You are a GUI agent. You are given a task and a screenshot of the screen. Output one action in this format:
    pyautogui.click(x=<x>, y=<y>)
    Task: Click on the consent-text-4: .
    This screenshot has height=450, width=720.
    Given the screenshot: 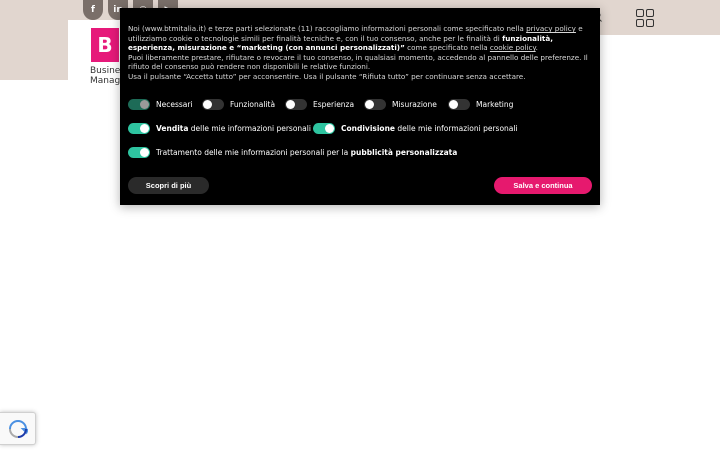 What is the action you would take?
    pyautogui.click(x=536, y=48)
    